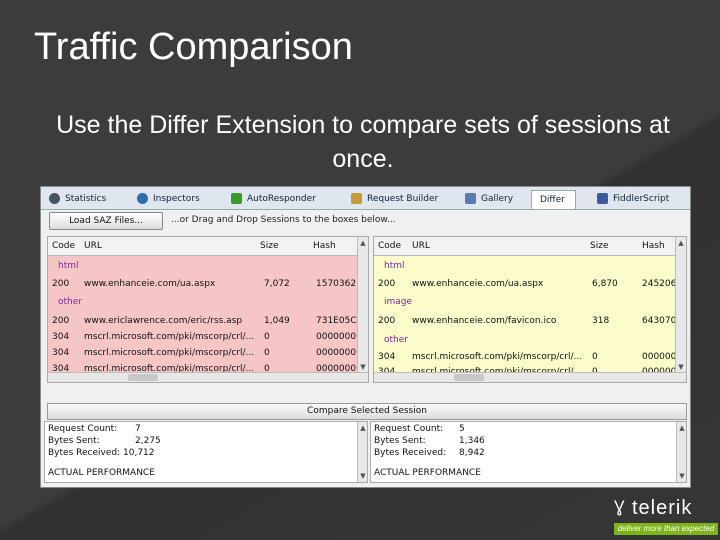  Describe the element at coordinates (367, 411) in the screenshot. I see `compare-selected-session-button: Compare Selected Session` at that location.